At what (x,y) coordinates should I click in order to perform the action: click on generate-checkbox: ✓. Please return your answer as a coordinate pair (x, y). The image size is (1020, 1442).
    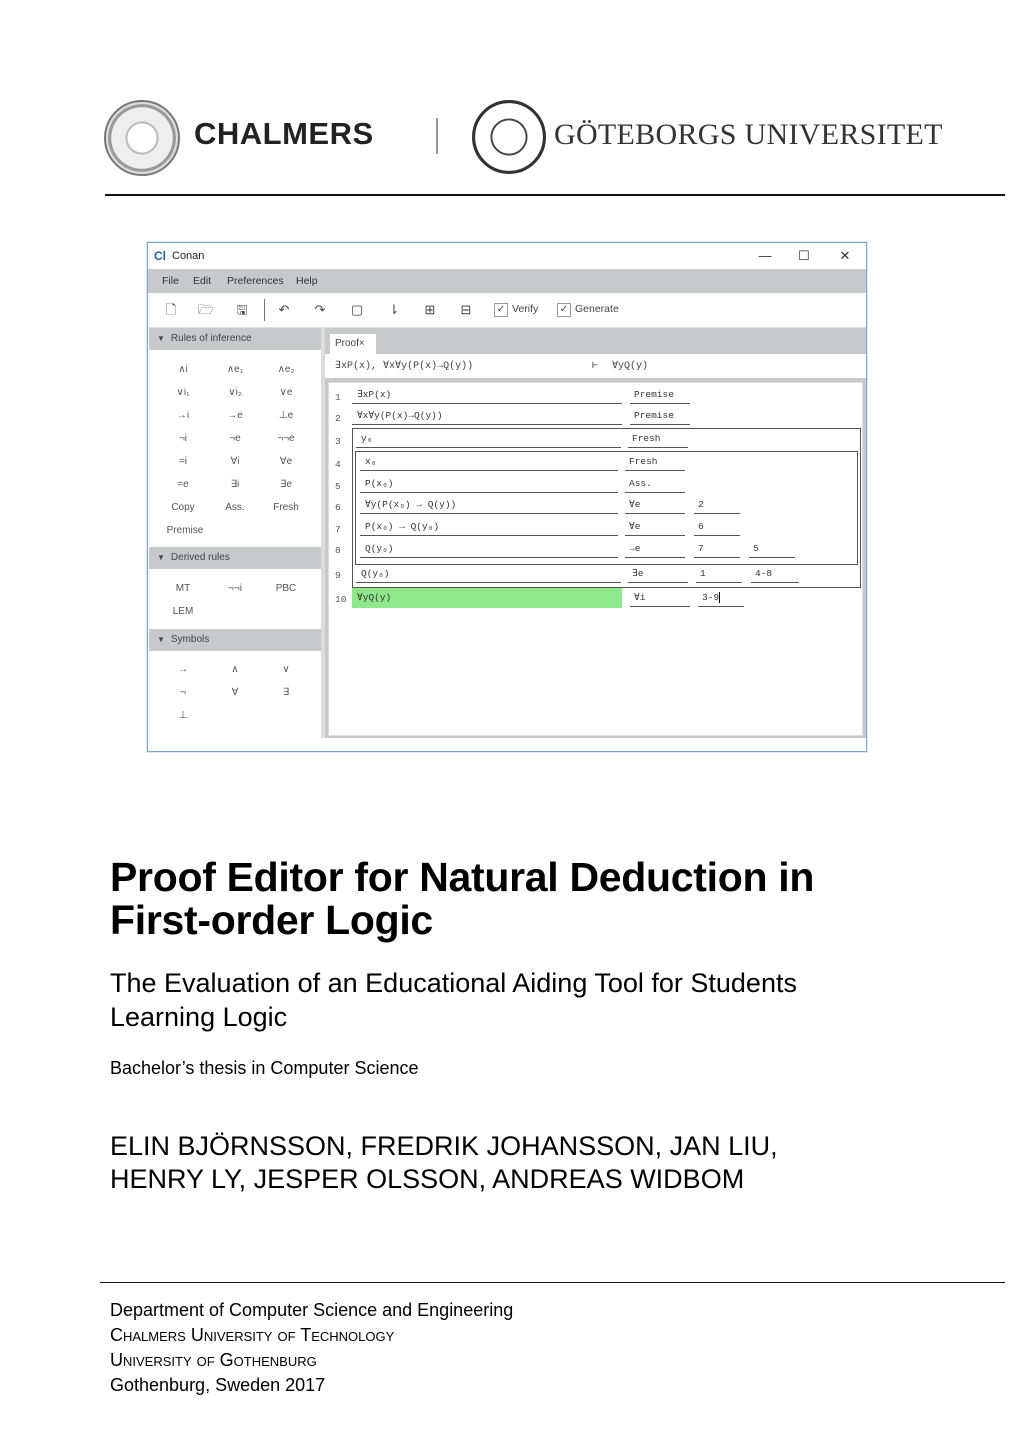
    Looking at the image, I should click on (564, 310).